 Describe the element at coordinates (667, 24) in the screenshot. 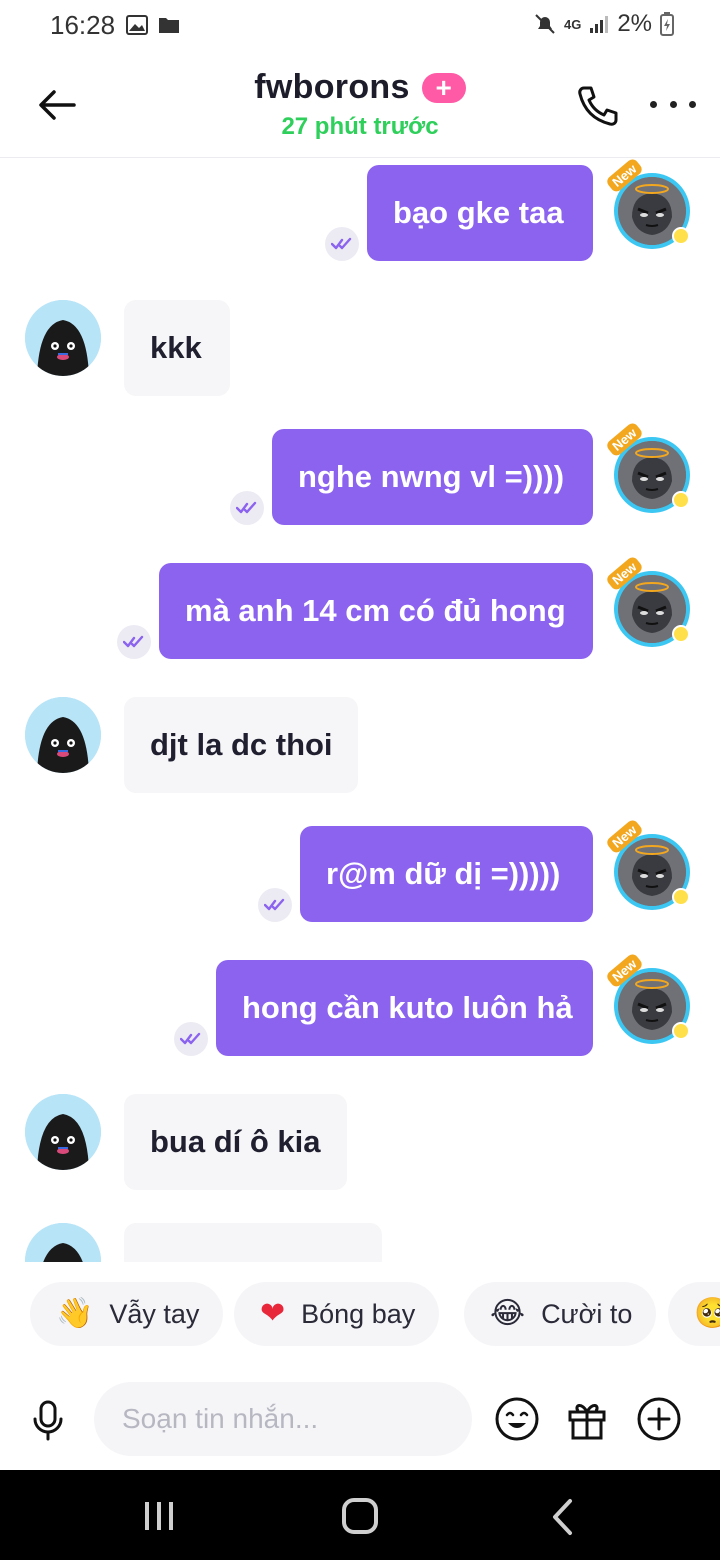

I see `battery-charging-icon` at that location.